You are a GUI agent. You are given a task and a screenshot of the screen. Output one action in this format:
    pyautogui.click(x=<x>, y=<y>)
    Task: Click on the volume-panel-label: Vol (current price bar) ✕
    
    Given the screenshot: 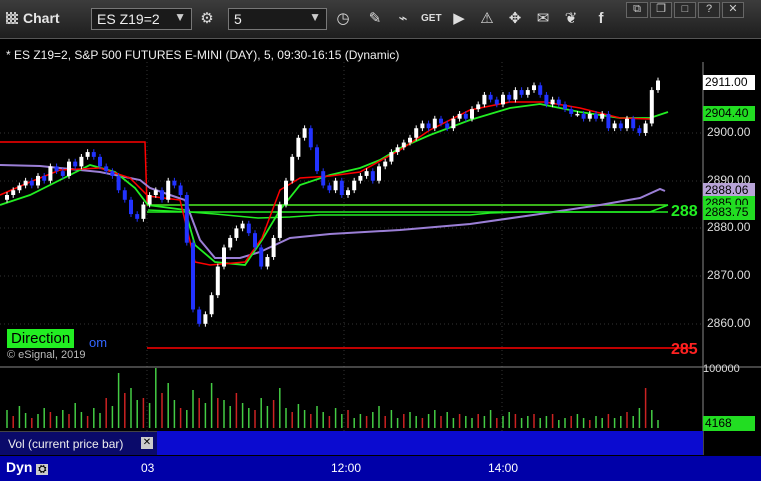 What is the action you would take?
    pyautogui.click(x=78, y=443)
    